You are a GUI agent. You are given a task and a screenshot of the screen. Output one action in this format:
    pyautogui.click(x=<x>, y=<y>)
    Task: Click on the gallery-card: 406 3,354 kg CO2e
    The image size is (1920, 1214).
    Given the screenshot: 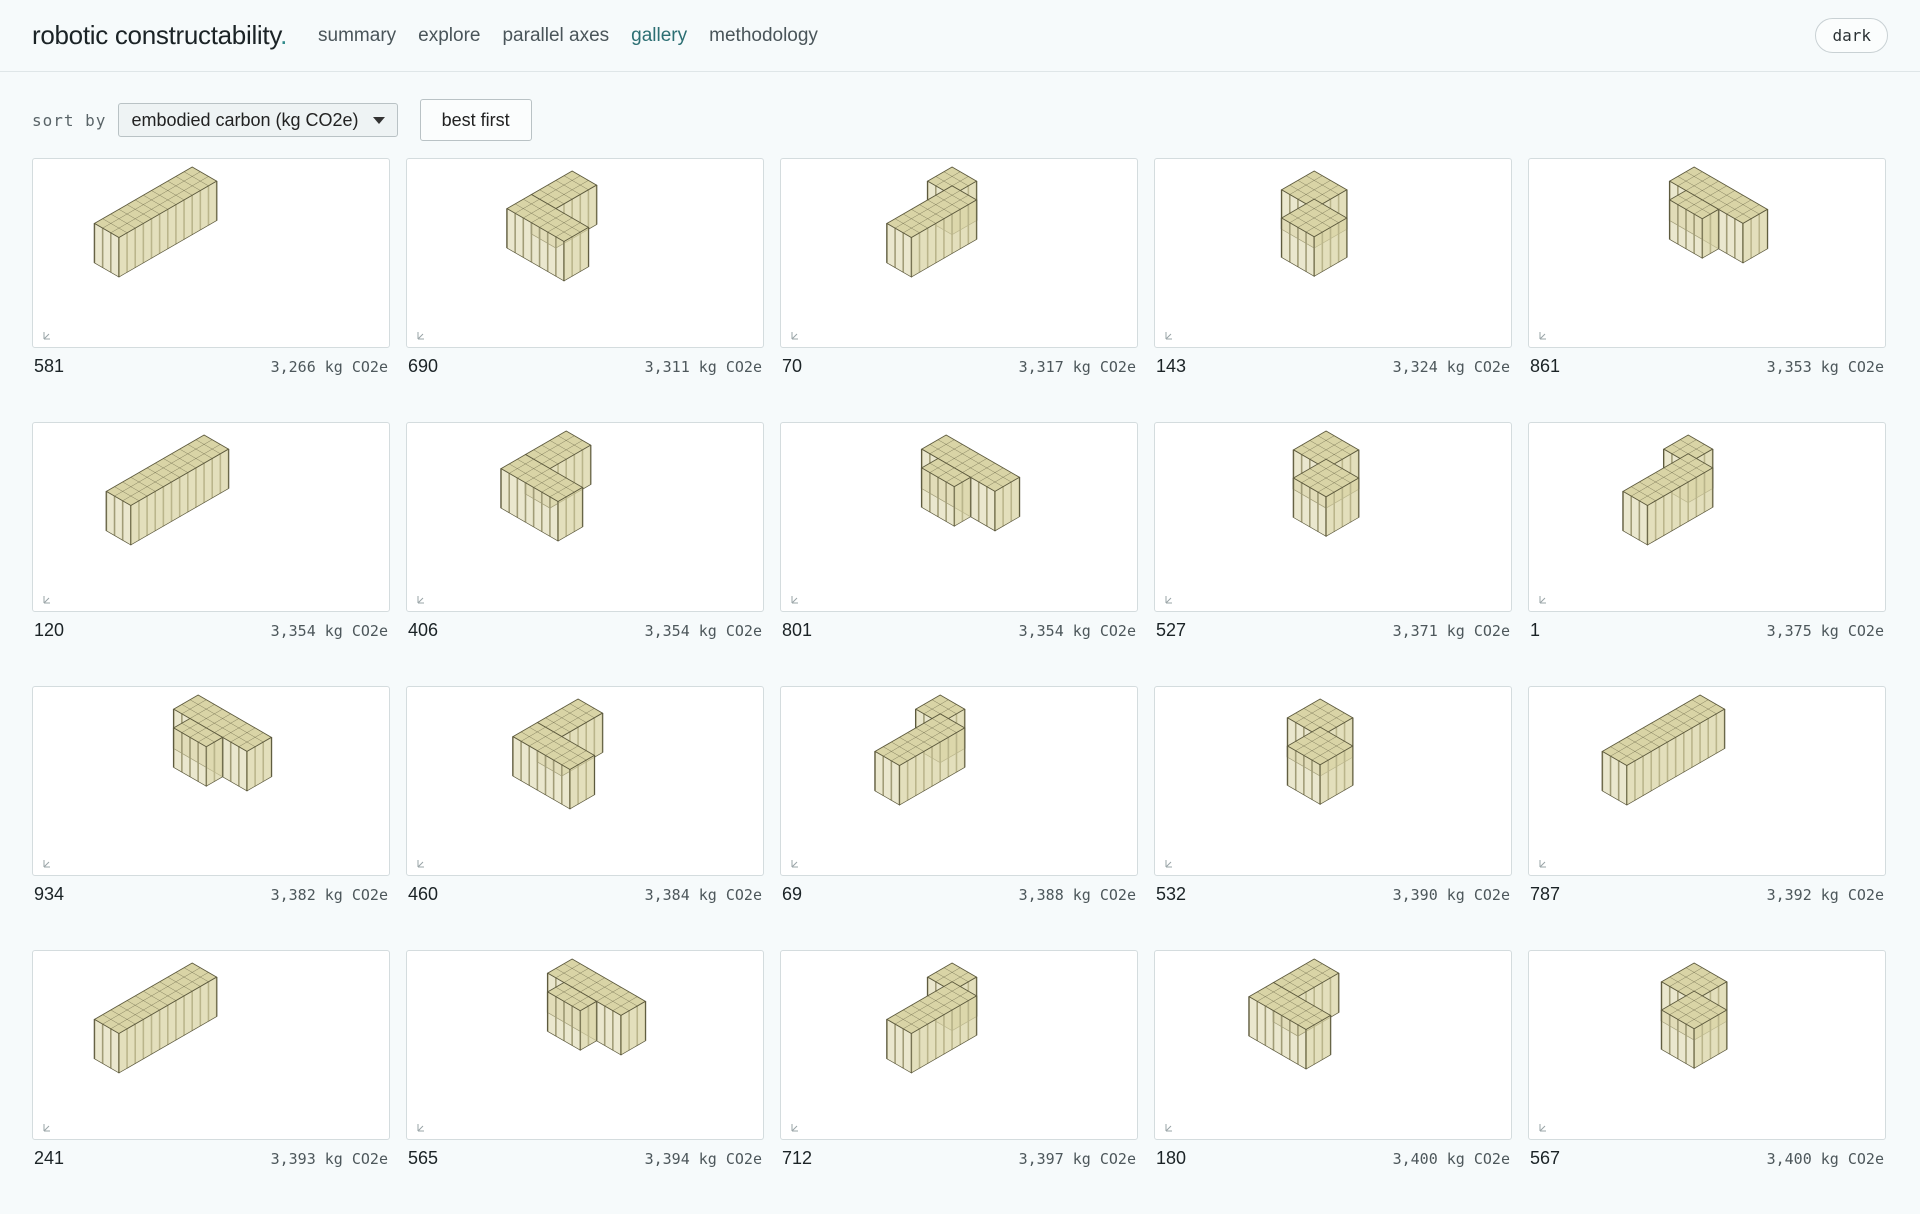 What is the action you would take?
    pyautogui.click(x=585, y=554)
    